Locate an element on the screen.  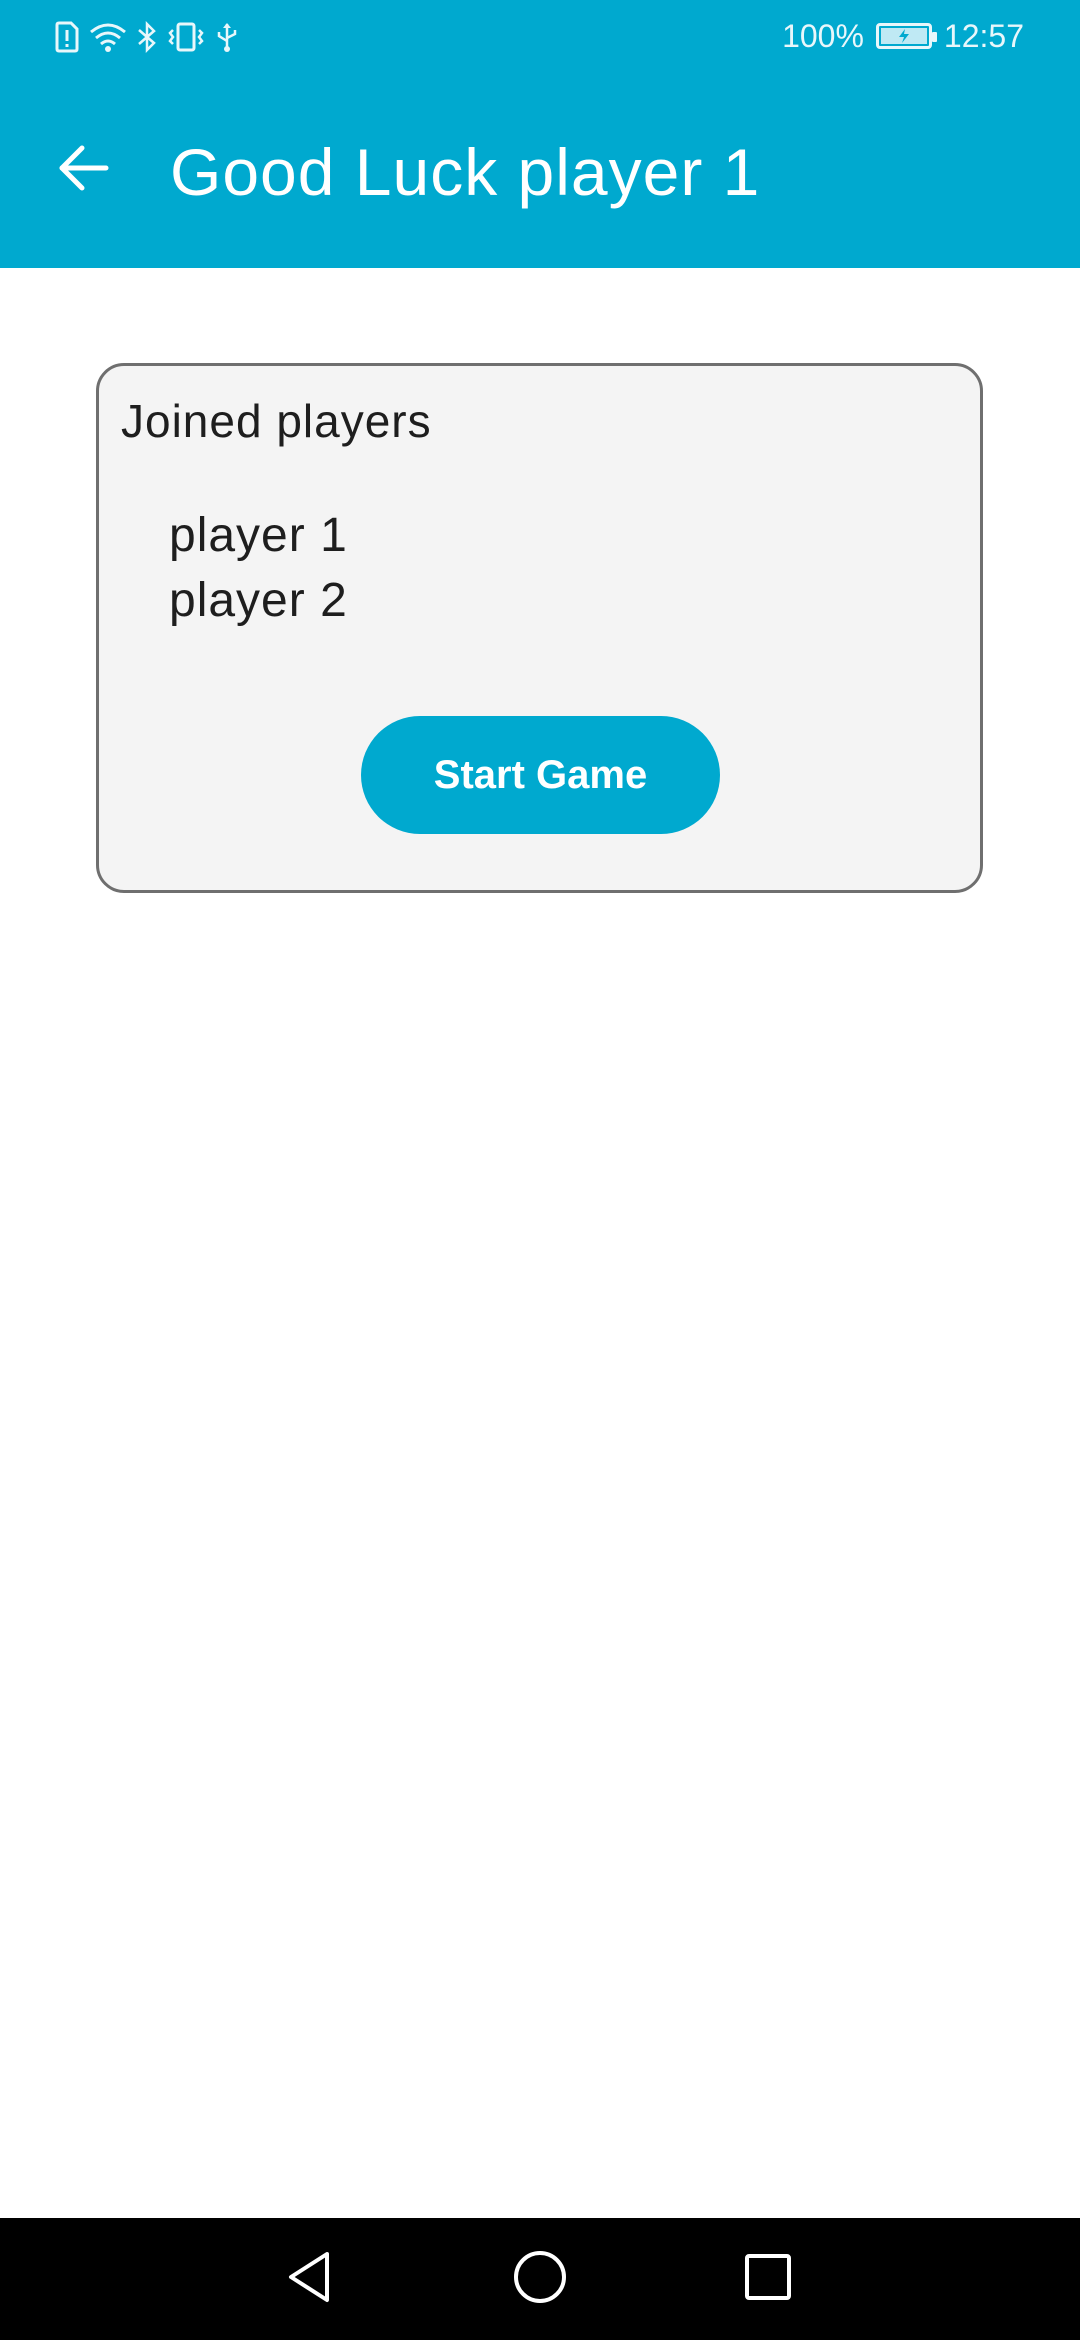
card-title: Joined players is located at coordinates (276, 421).